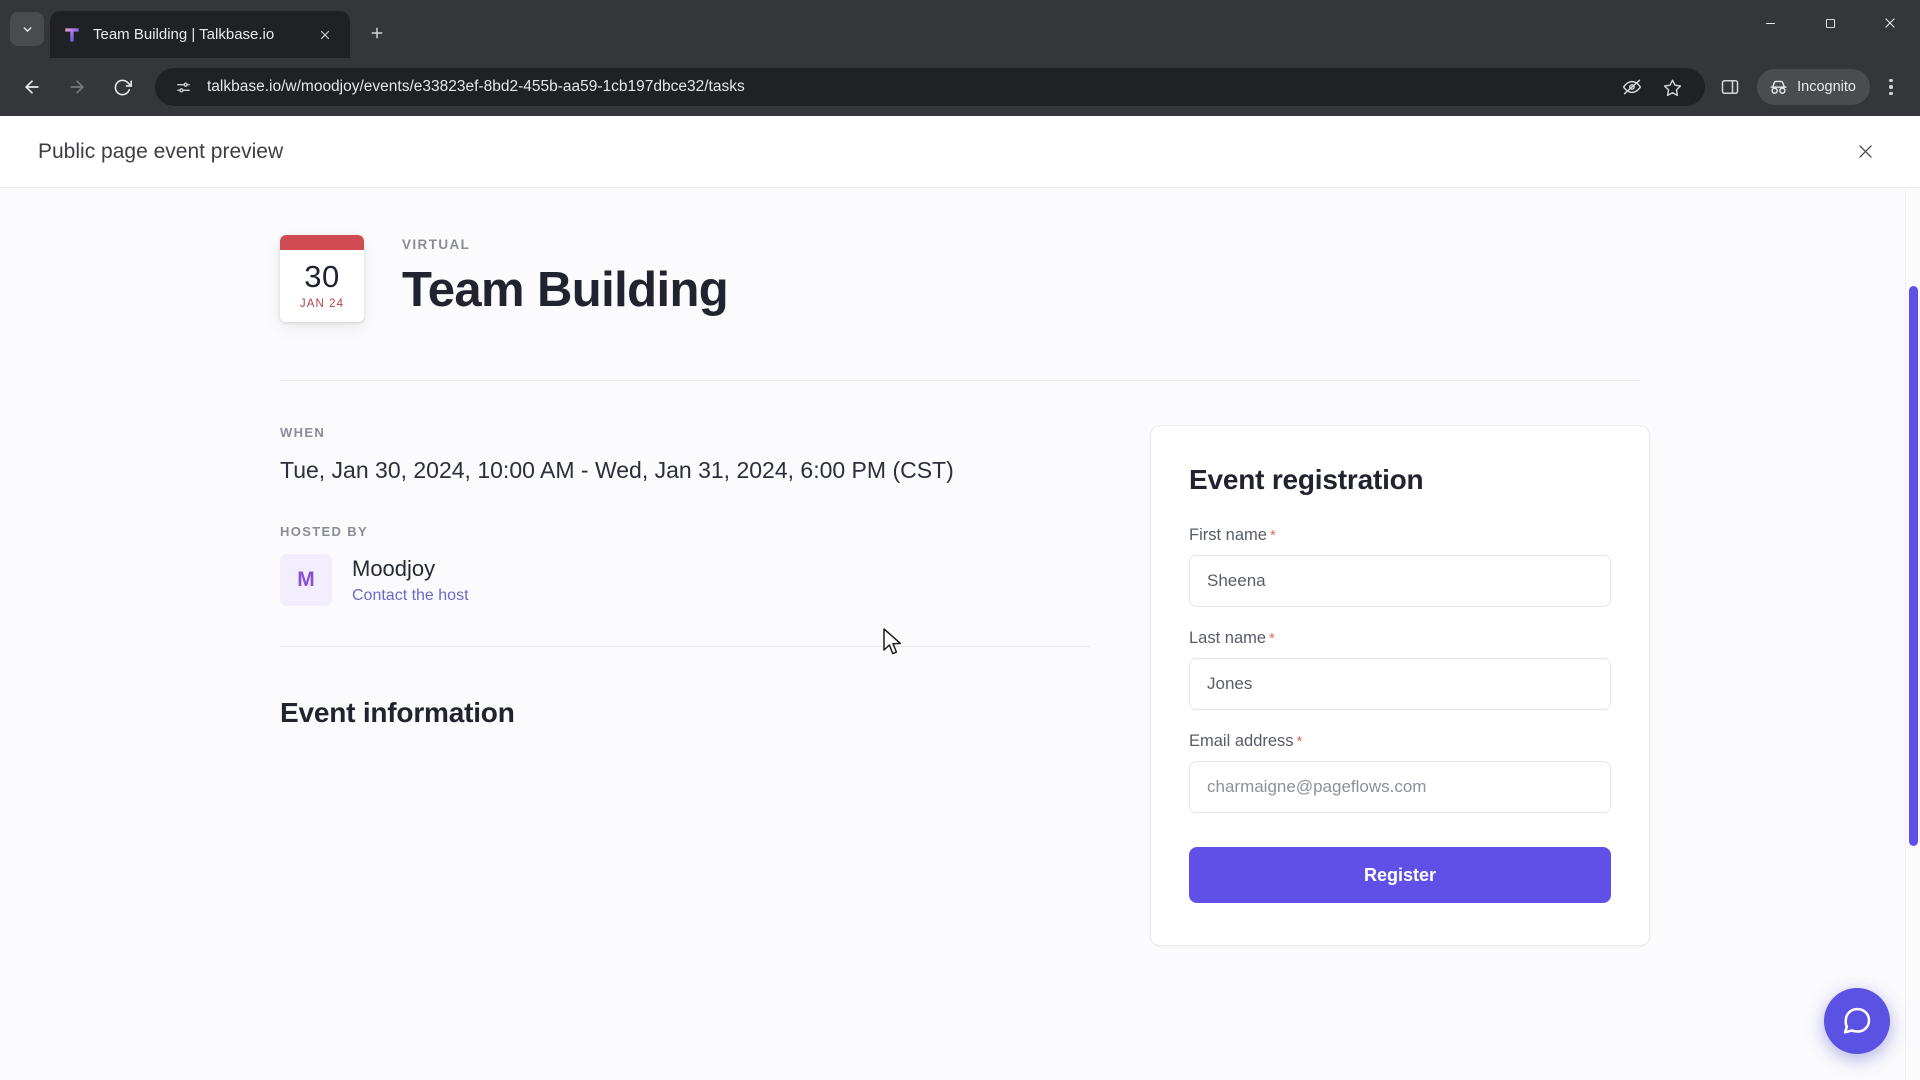  I want to click on window-controls, so click(1830, 23).